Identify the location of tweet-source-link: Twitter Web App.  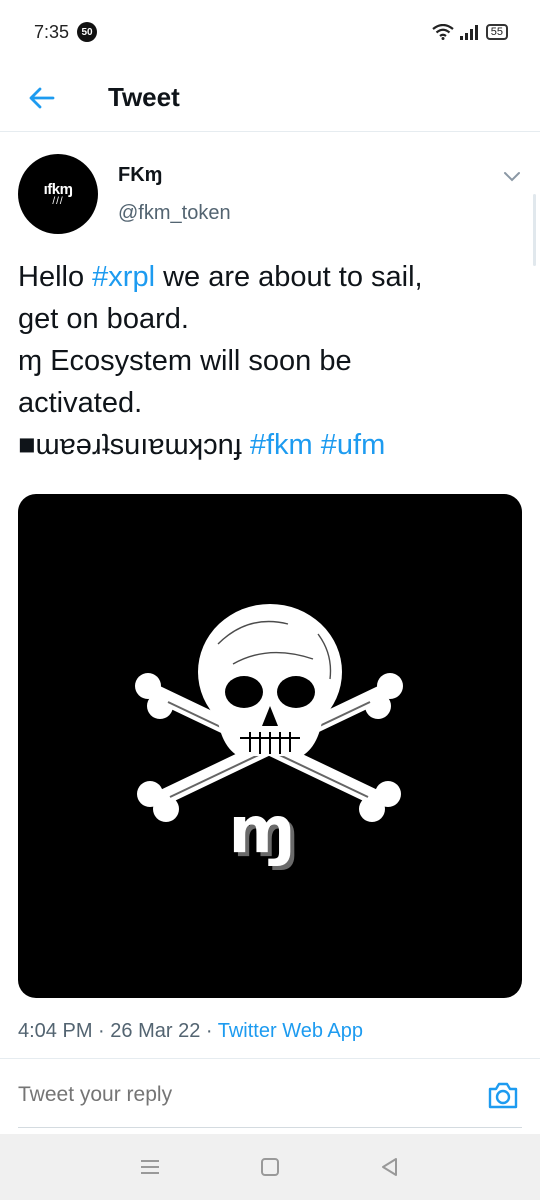
(290, 1031).